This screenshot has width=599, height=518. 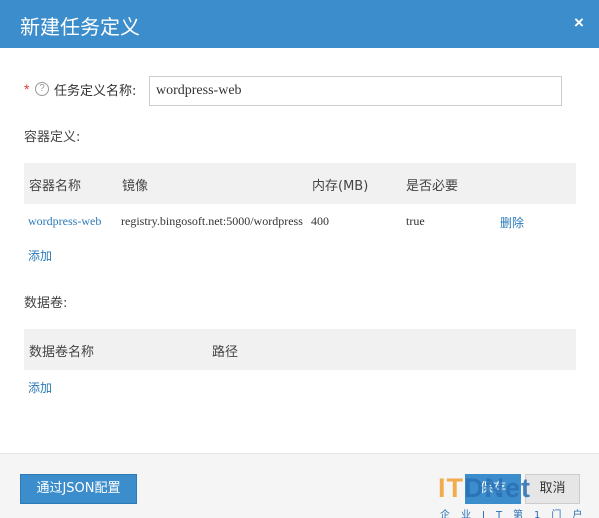 I want to click on task-name-row: * ? 任务定义名称:, so click(x=294, y=91).